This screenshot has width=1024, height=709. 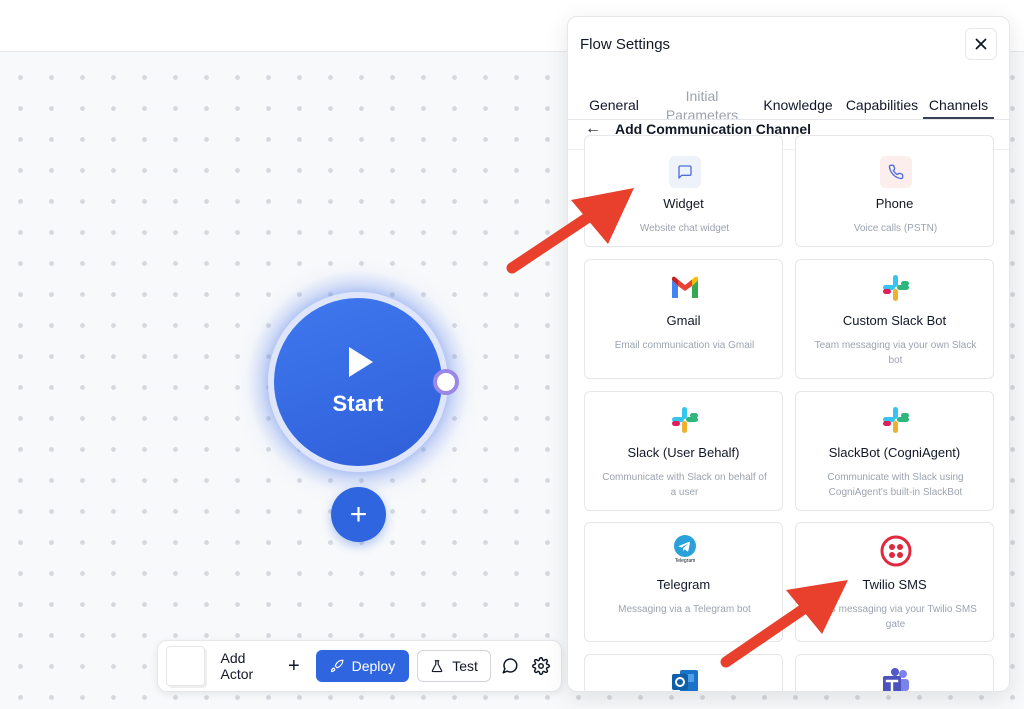 I want to click on twilio-icon, so click(x=896, y=551).